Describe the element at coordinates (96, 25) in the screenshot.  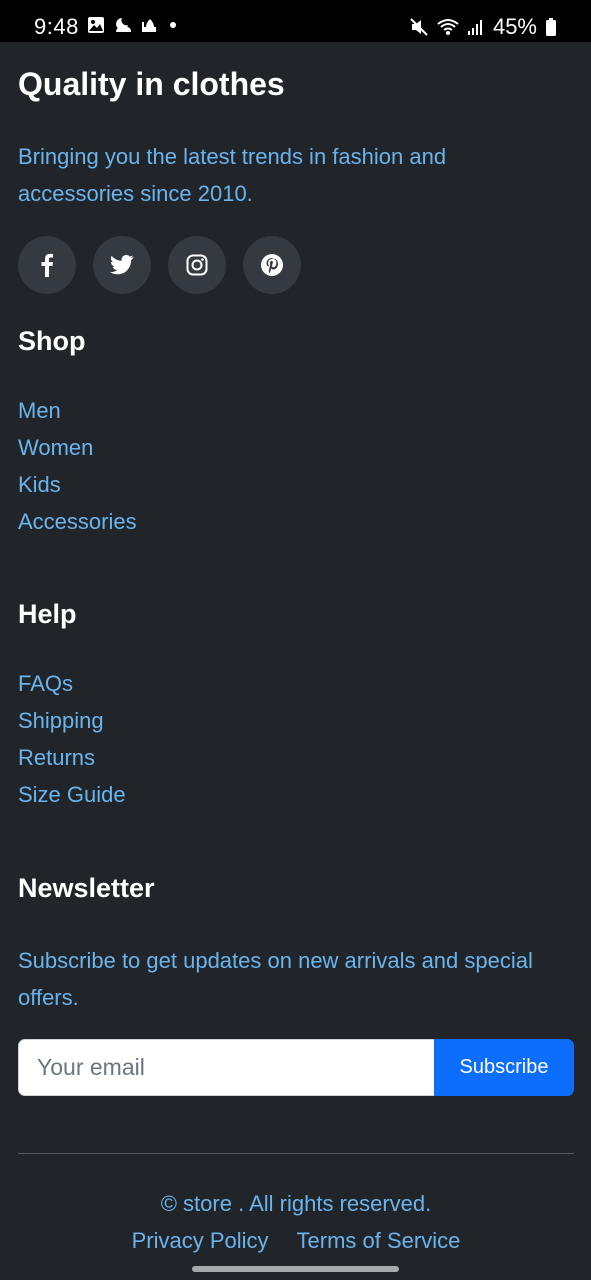
I see `gallery-icon` at that location.